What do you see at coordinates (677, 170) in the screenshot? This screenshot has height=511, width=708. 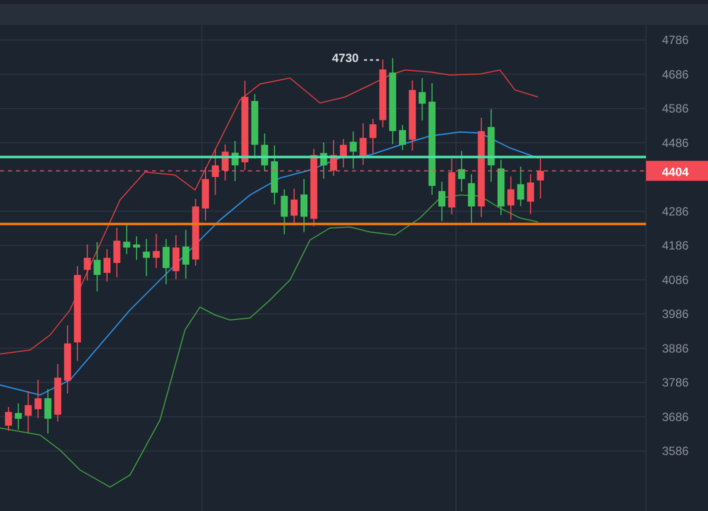 I see `last-price-tag: 4404` at bounding box center [677, 170].